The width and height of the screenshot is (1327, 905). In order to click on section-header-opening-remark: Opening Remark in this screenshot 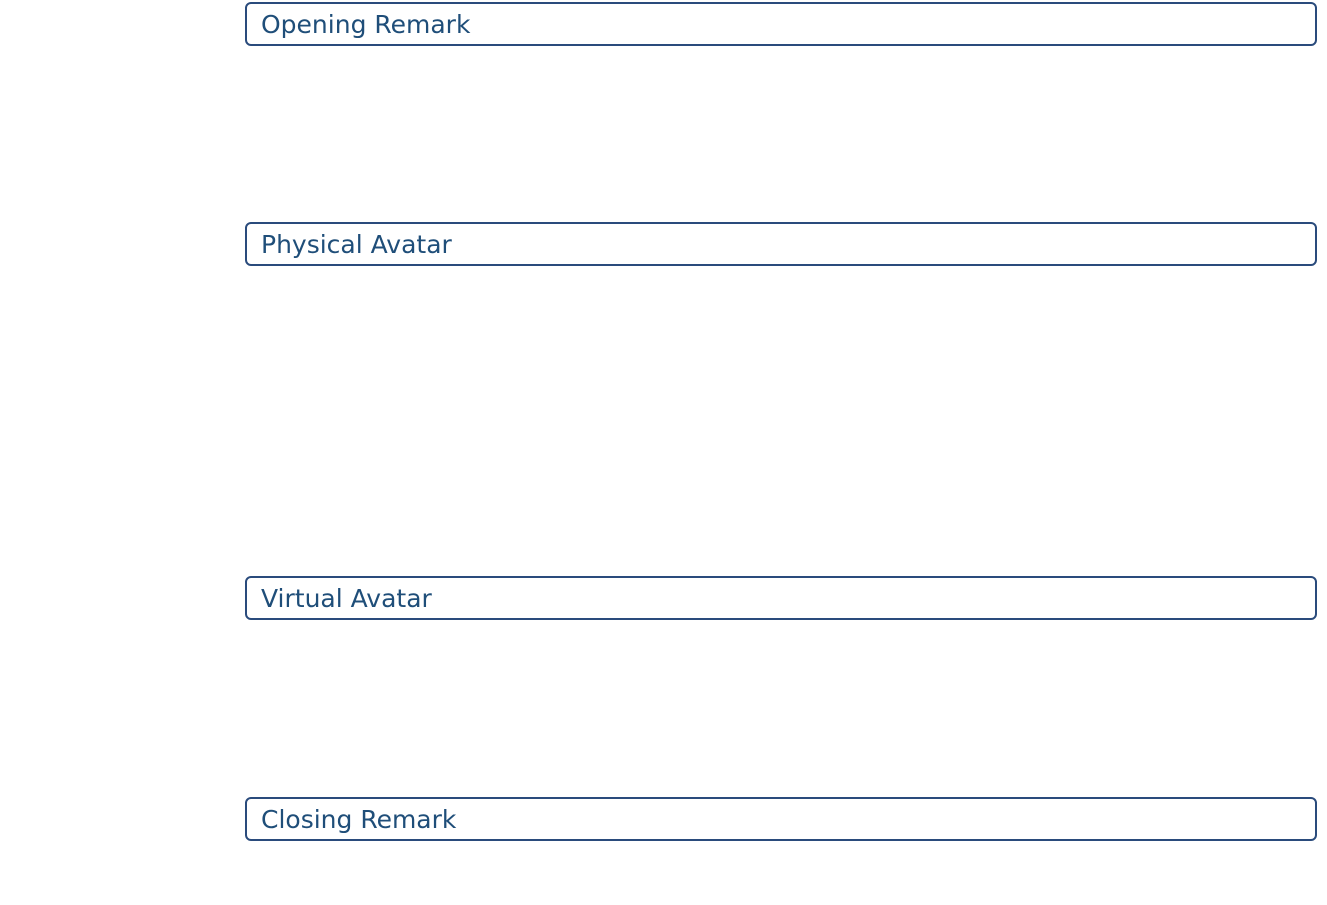, I will do `click(781, 24)`.